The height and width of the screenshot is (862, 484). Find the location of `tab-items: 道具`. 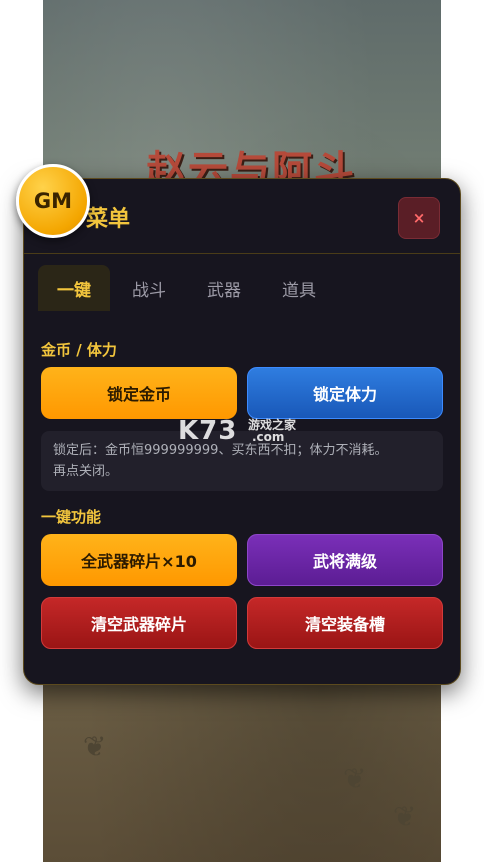

tab-items: 道具 is located at coordinates (299, 288).